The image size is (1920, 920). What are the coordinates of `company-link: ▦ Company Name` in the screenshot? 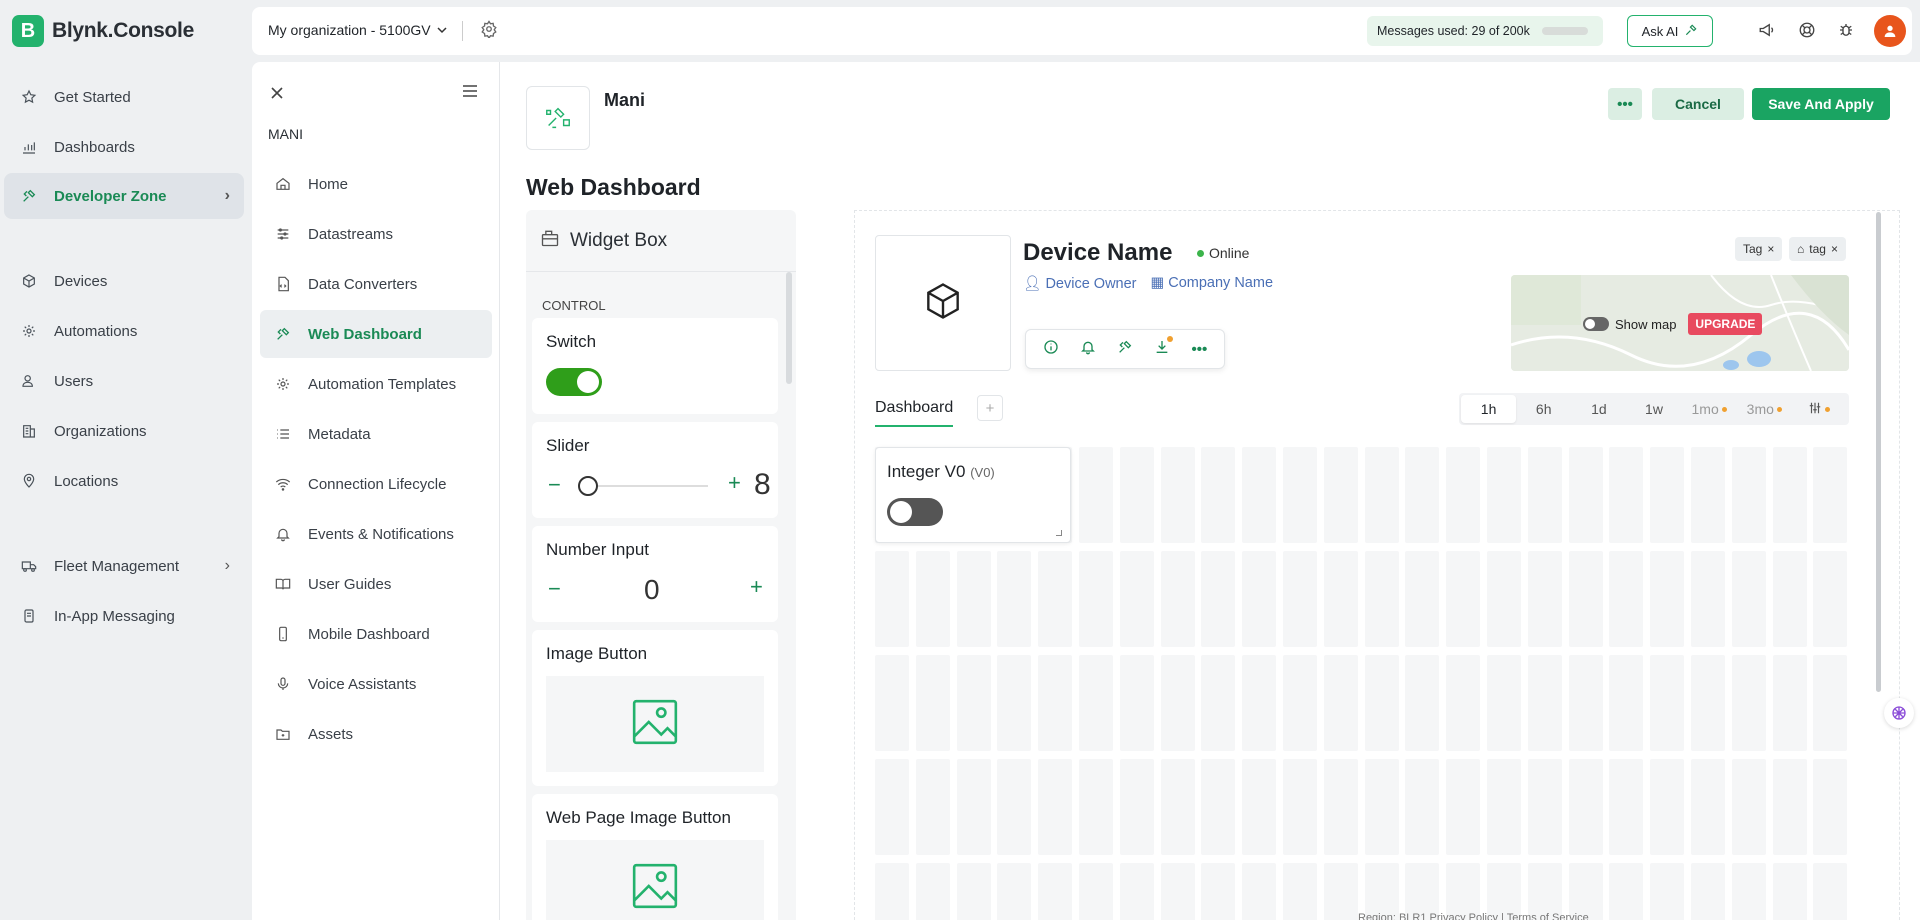 It's located at (1212, 283).